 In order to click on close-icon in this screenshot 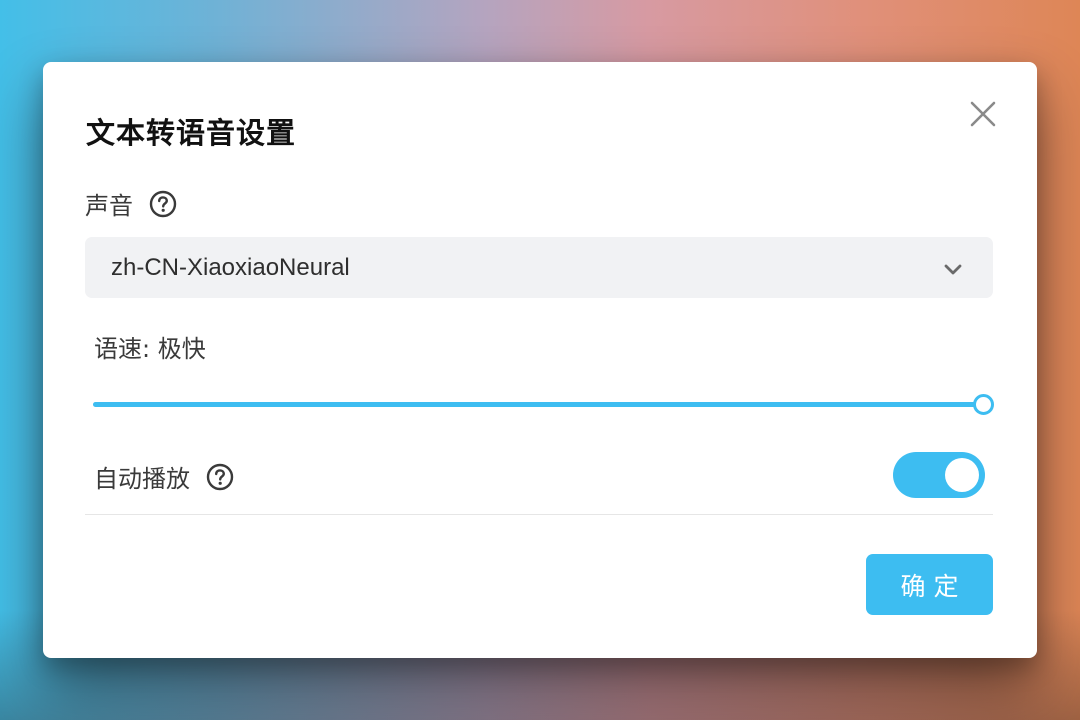, I will do `click(983, 114)`.